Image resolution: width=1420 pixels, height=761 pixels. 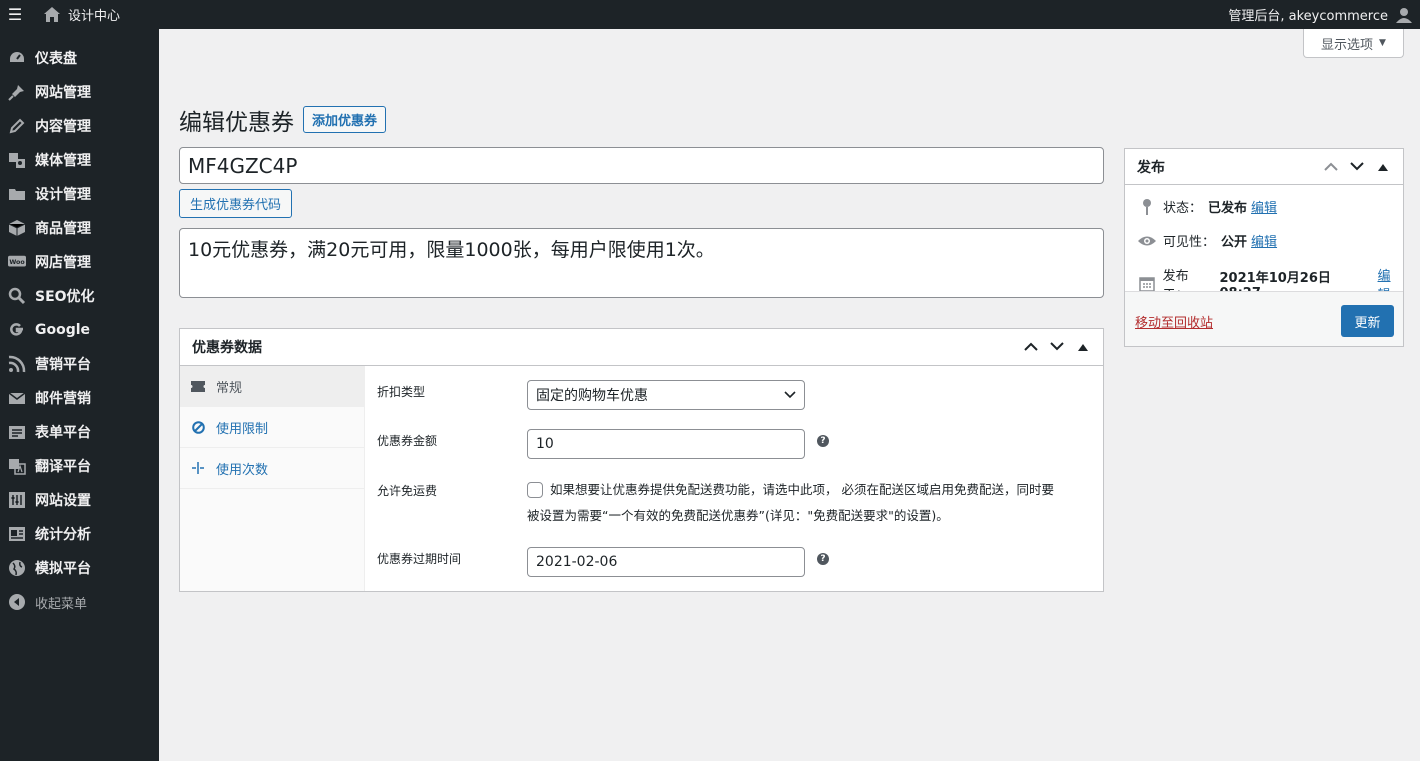 What do you see at coordinates (451, 250) in the screenshot?
I see `coupon-description-value: 10元优惠券，满20元可用，限量1000张，每用户限使用1次。` at bounding box center [451, 250].